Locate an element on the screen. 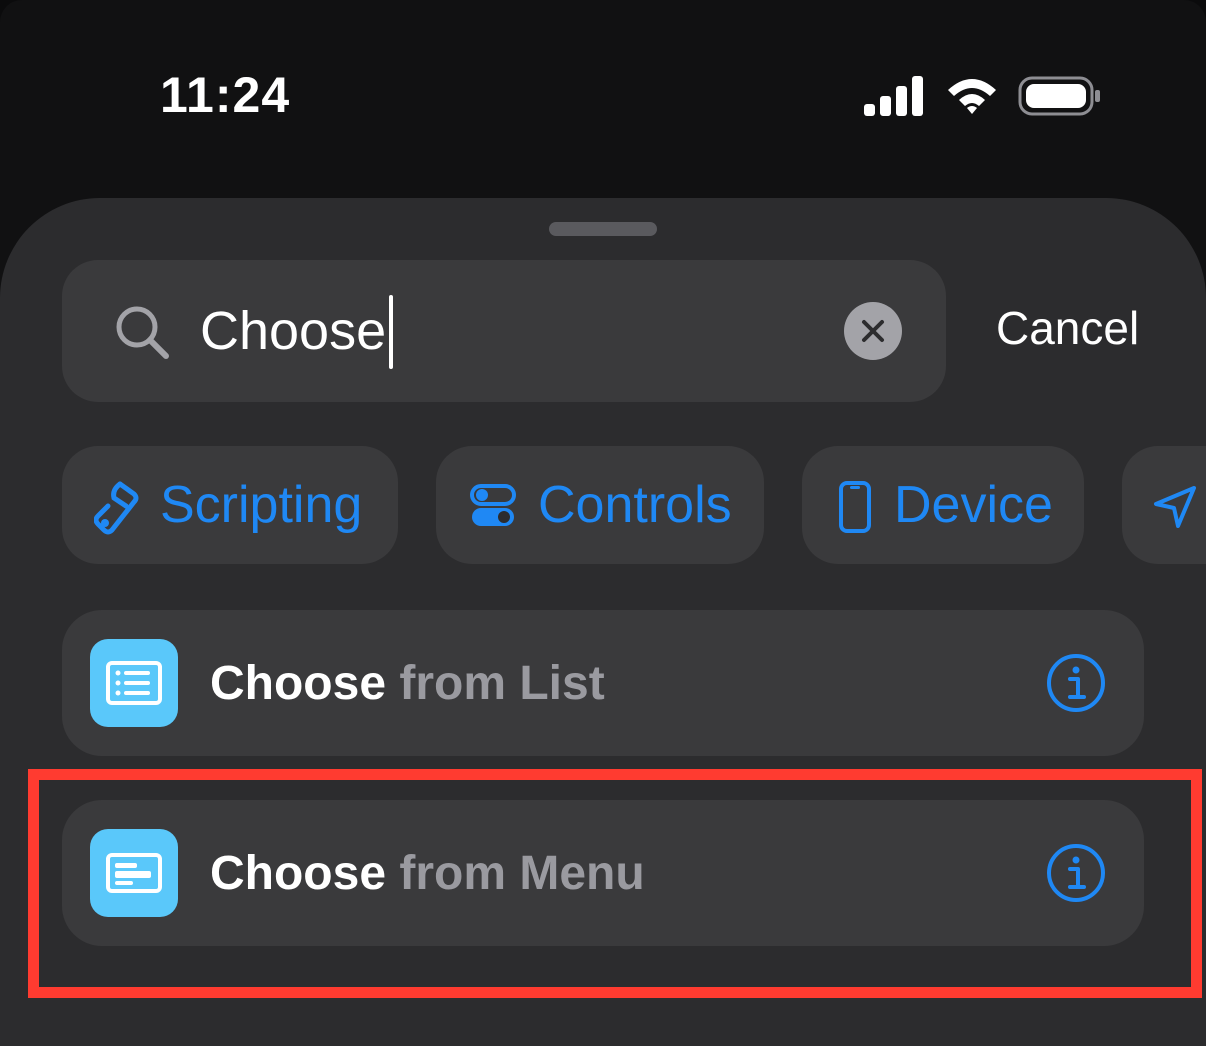 Image resolution: width=1206 pixels, height=1046 pixels. scripting-icon is located at coordinates (116, 508).